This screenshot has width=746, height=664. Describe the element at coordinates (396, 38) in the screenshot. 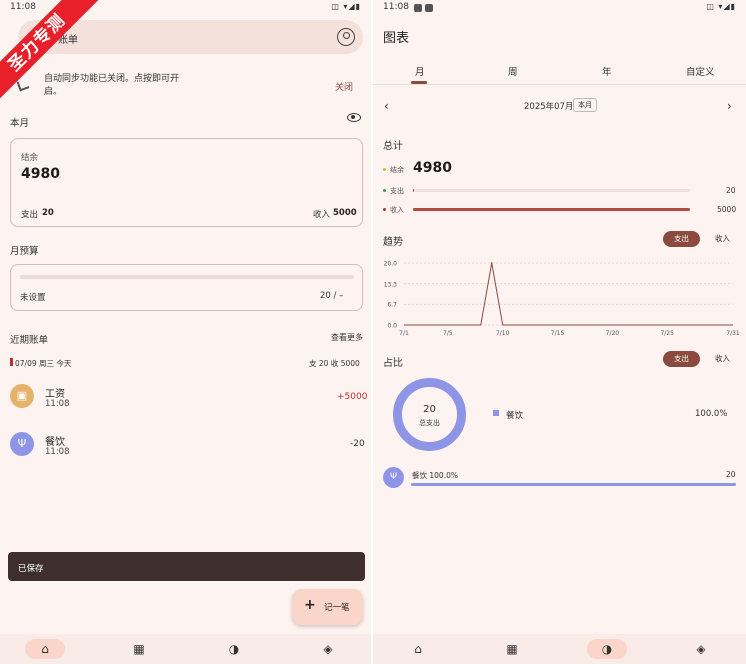

I see `page-title: 图表` at that location.